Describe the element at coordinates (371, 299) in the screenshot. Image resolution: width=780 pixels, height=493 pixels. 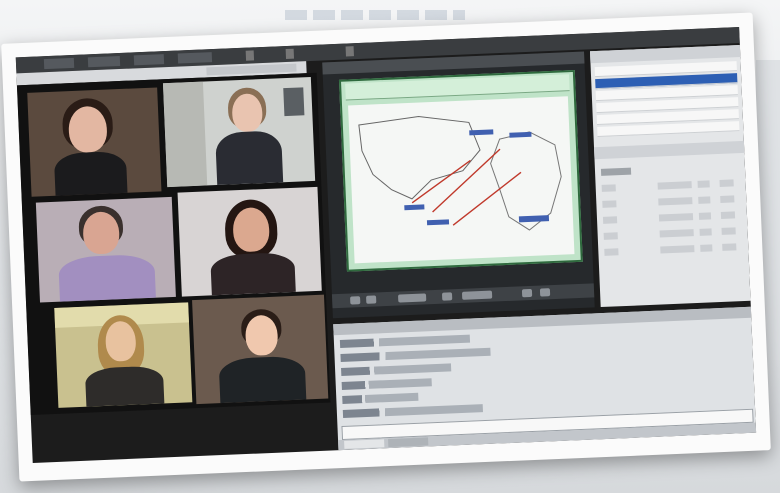
I see `next-slide-icon` at that location.